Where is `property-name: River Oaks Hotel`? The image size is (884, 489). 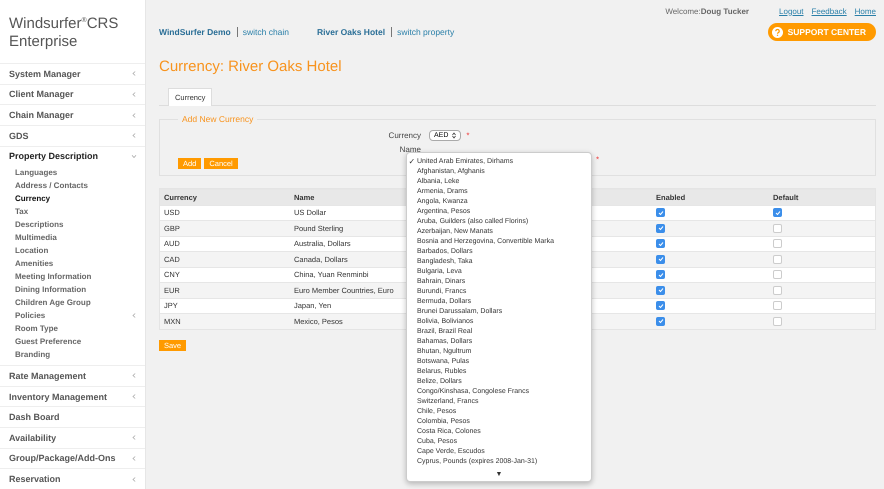
property-name: River Oaks Hotel is located at coordinates (351, 32).